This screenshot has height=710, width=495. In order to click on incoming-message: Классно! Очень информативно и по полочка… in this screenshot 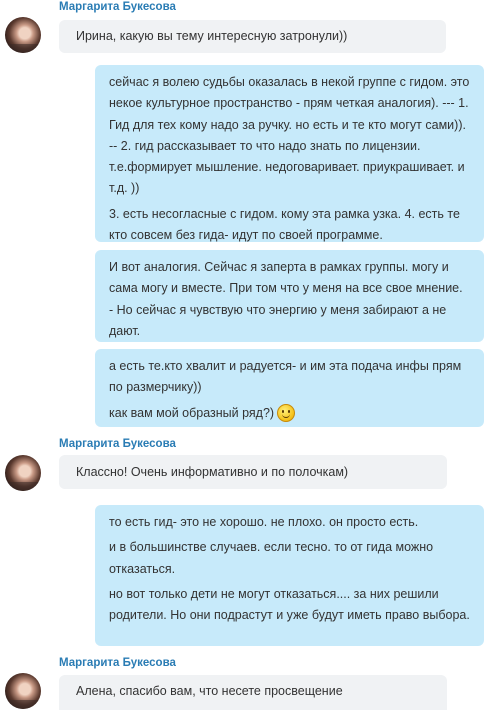, I will do `click(253, 472)`.